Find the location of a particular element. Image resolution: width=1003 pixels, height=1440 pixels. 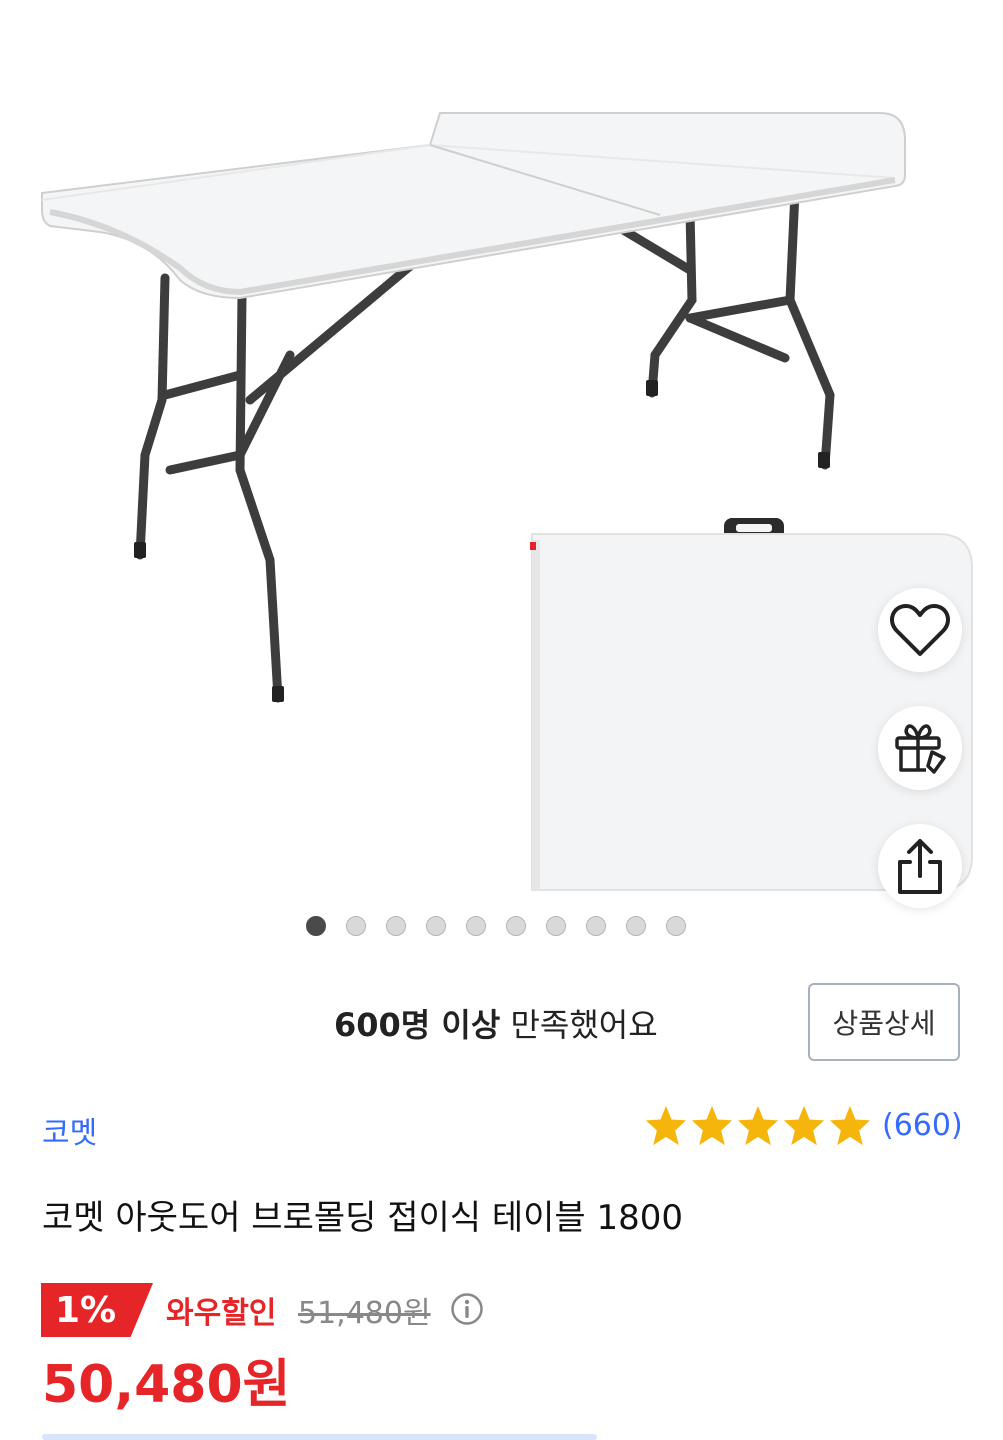

share-icon is located at coordinates (920, 866).